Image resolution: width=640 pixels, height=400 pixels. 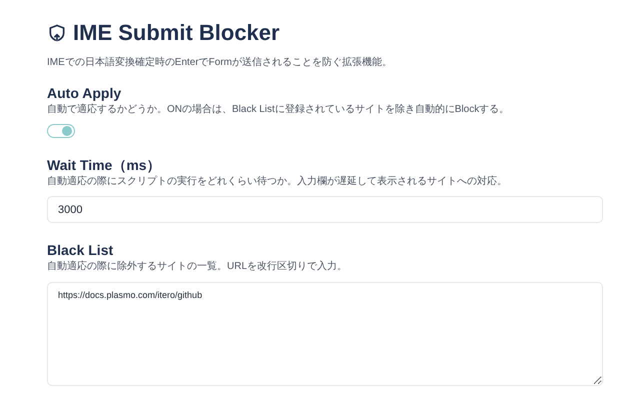 I want to click on input-field: 3000, so click(x=325, y=209).